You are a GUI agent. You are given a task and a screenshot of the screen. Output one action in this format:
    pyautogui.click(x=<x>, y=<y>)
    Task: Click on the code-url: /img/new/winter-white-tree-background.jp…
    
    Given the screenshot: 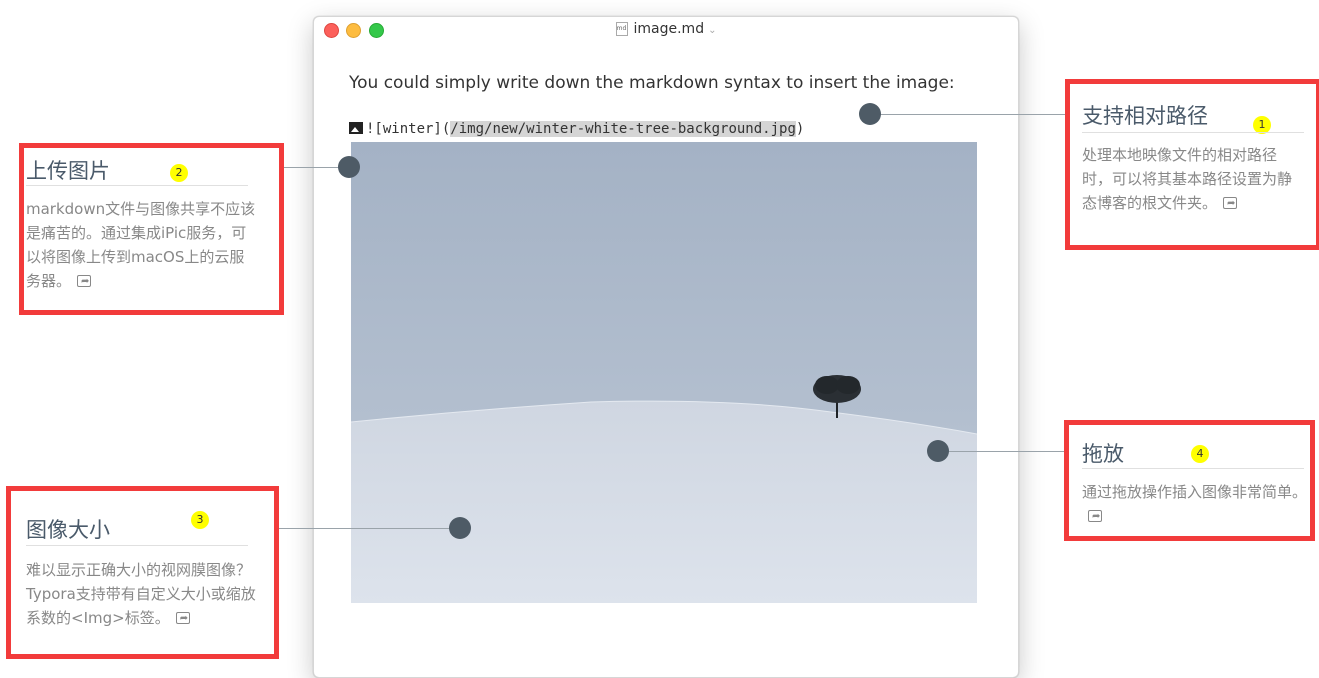 What is the action you would take?
    pyautogui.click(x=623, y=129)
    